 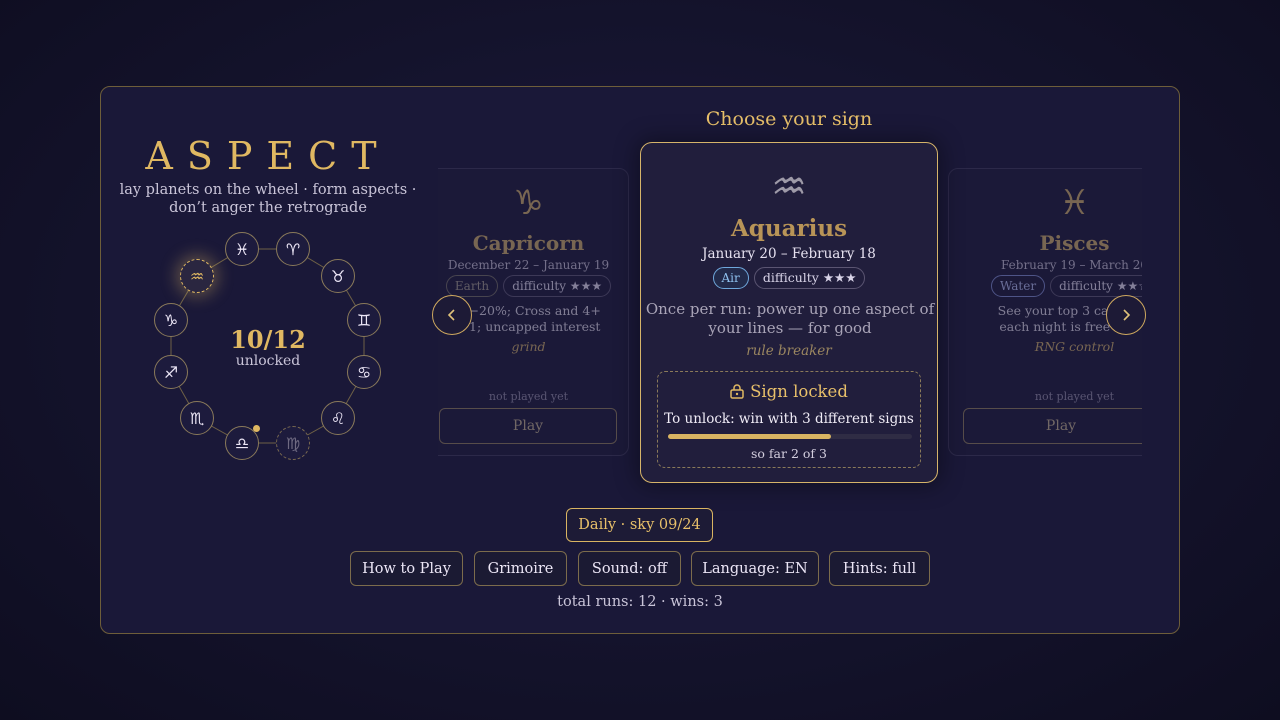 What do you see at coordinates (528, 243) in the screenshot?
I see `sign-name: Capricorn` at bounding box center [528, 243].